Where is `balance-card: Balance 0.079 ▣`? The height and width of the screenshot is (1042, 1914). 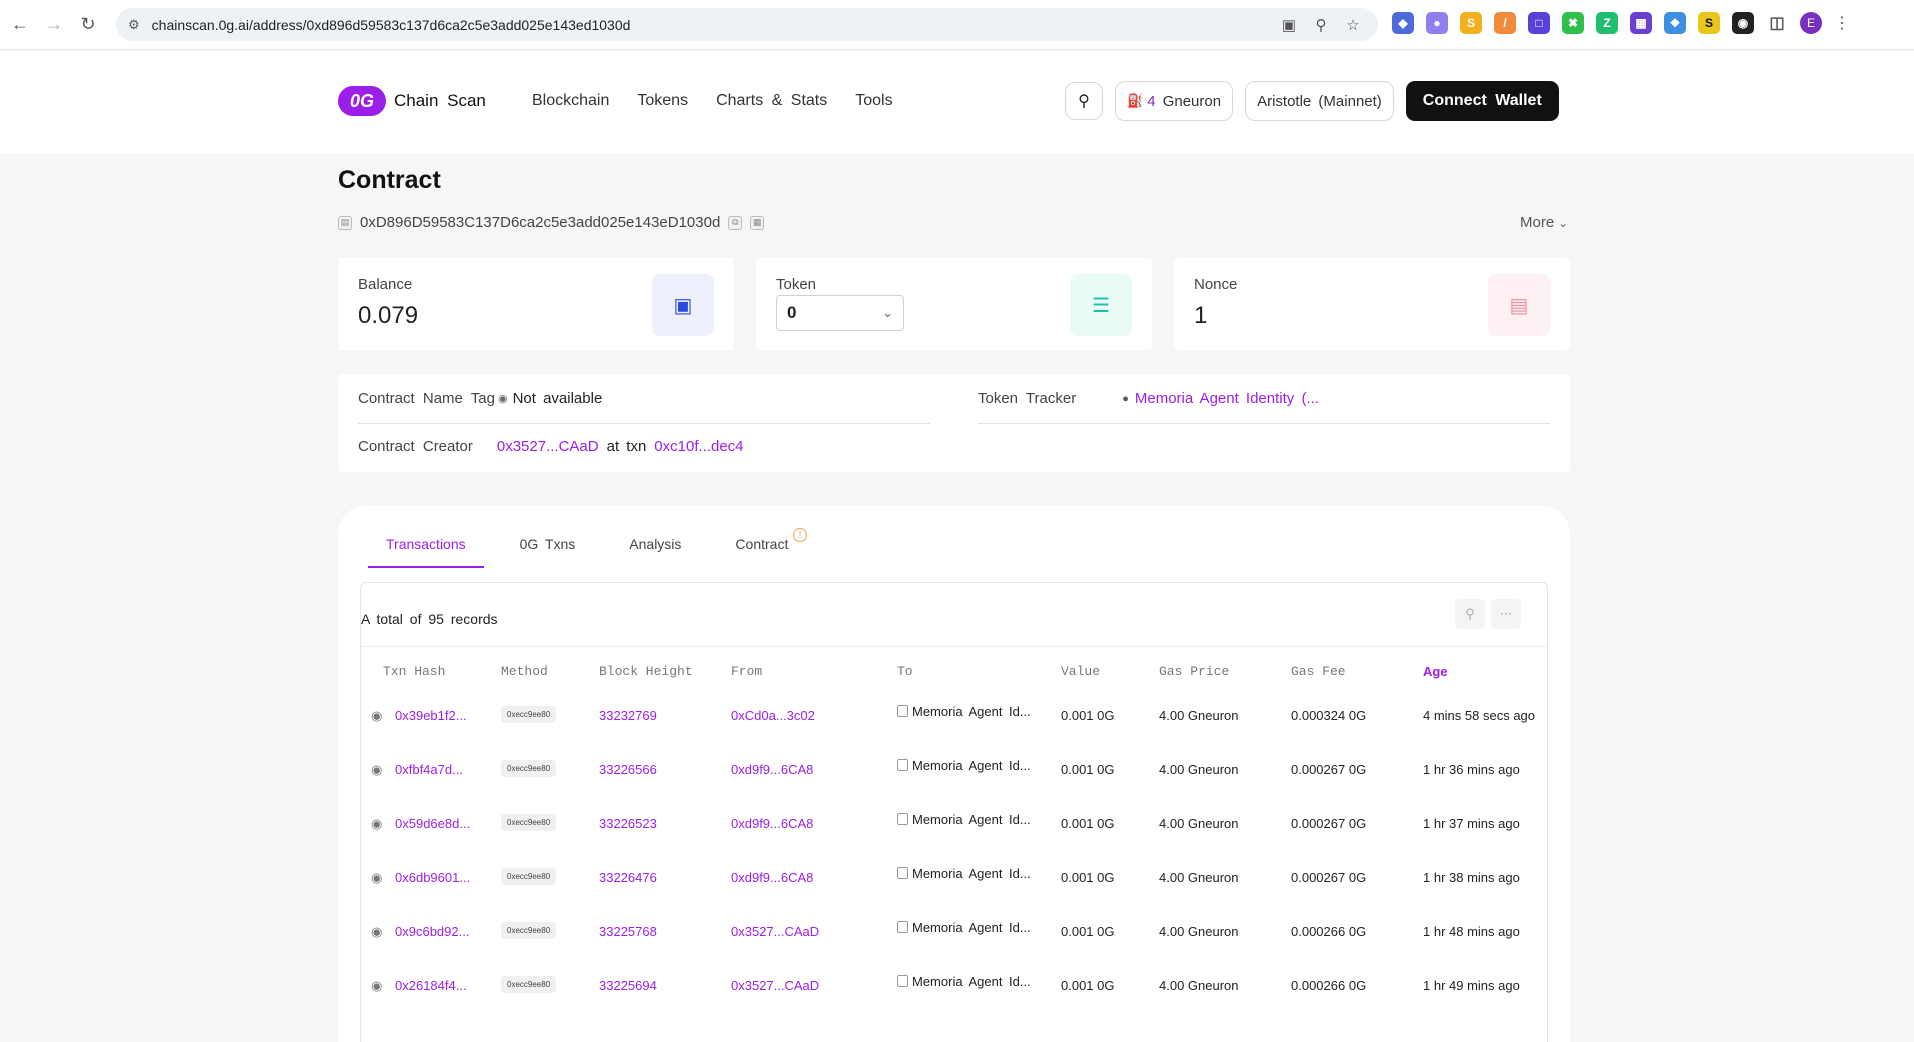
balance-card: Balance 0.079 ▣ is located at coordinates (536, 304).